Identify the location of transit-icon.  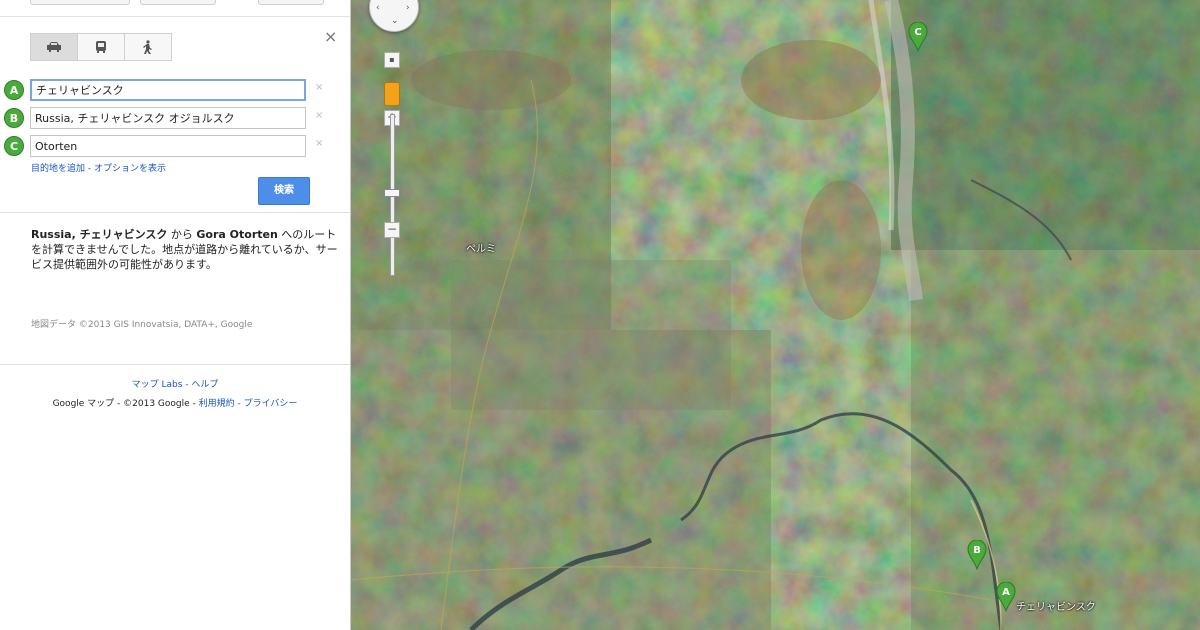
(101, 47).